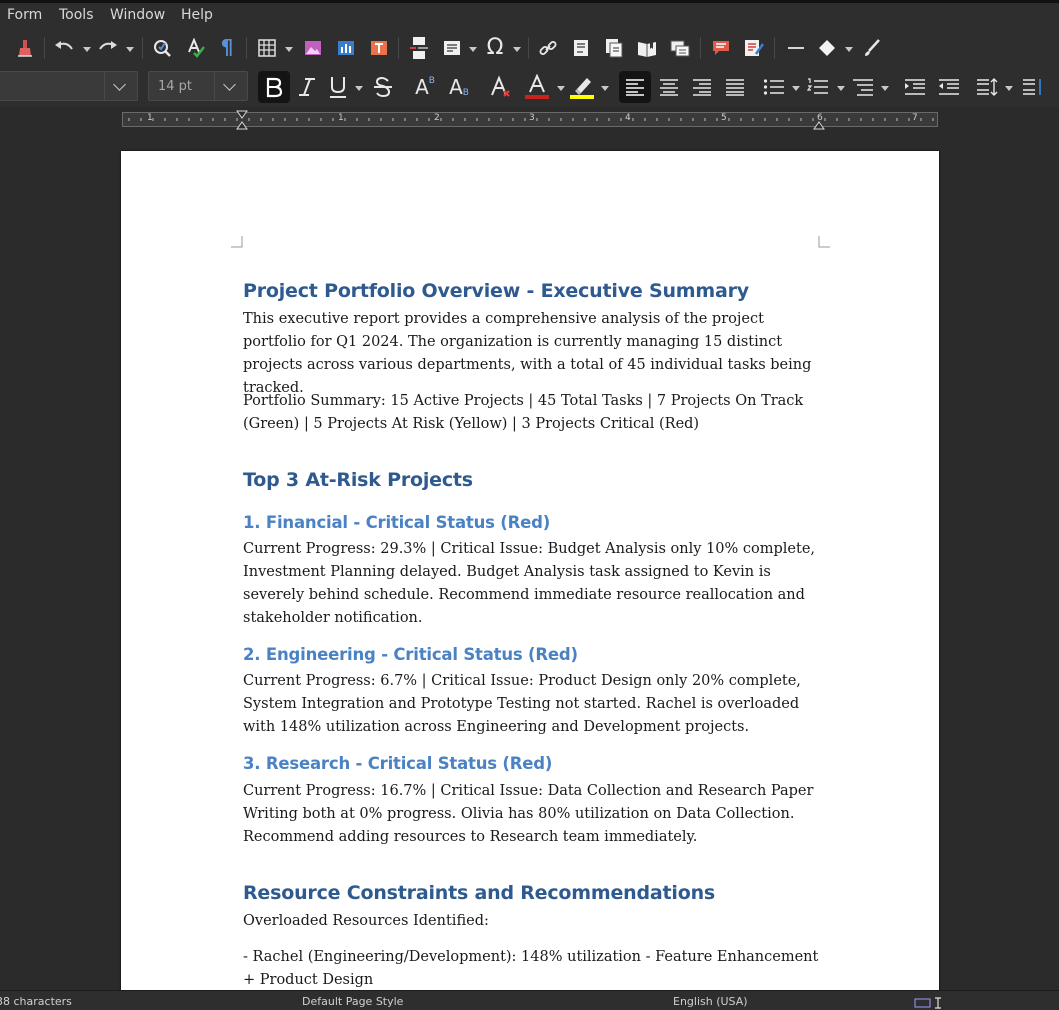 The width and height of the screenshot is (1059, 1010). Describe the element at coordinates (289, 49) in the screenshot. I see `table-dropdown-icon` at that location.